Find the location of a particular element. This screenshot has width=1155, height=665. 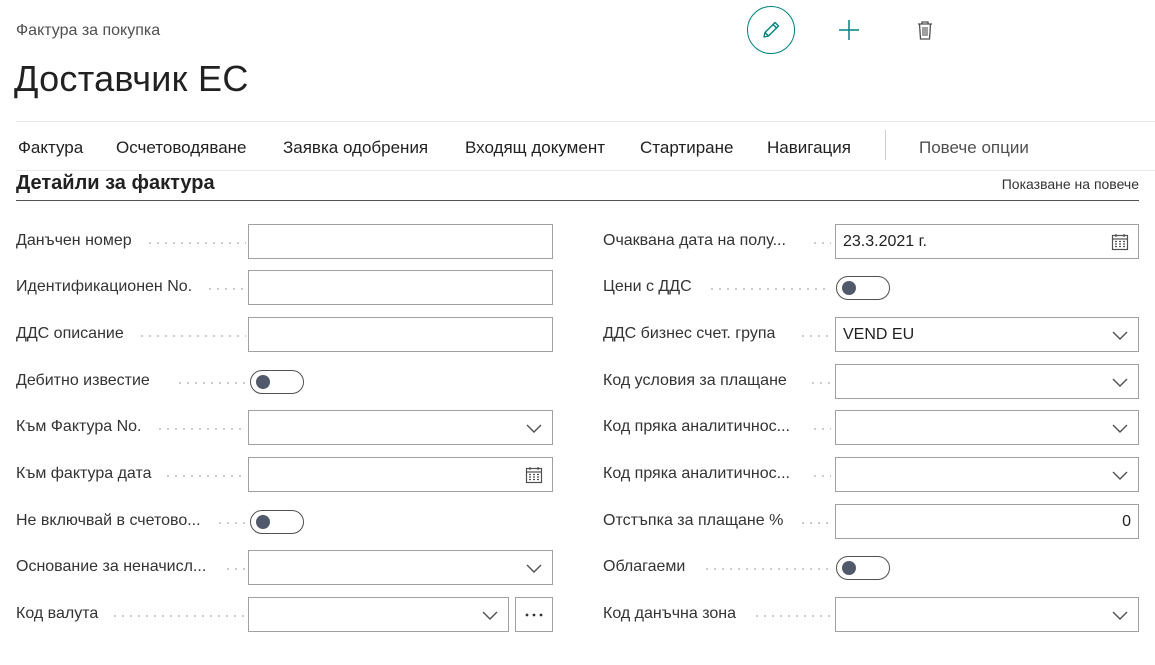

field-to-invoice-no: Към Фактура No. is located at coordinates (284, 428).